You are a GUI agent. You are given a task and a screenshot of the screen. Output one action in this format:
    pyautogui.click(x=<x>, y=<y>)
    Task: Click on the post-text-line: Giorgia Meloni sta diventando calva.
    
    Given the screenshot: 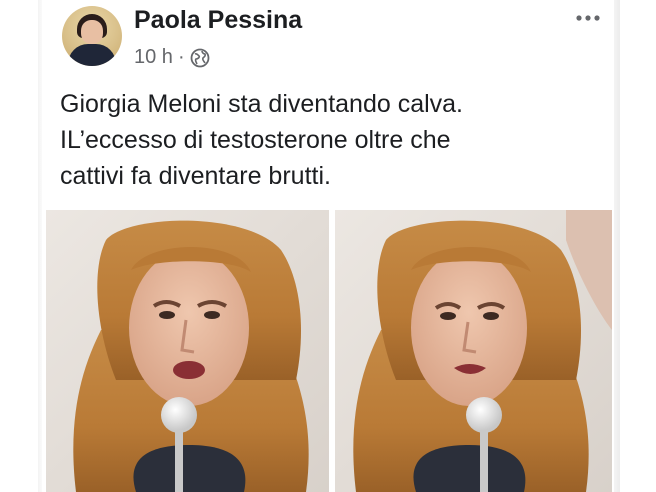 What is the action you would take?
    pyautogui.click(x=262, y=104)
    